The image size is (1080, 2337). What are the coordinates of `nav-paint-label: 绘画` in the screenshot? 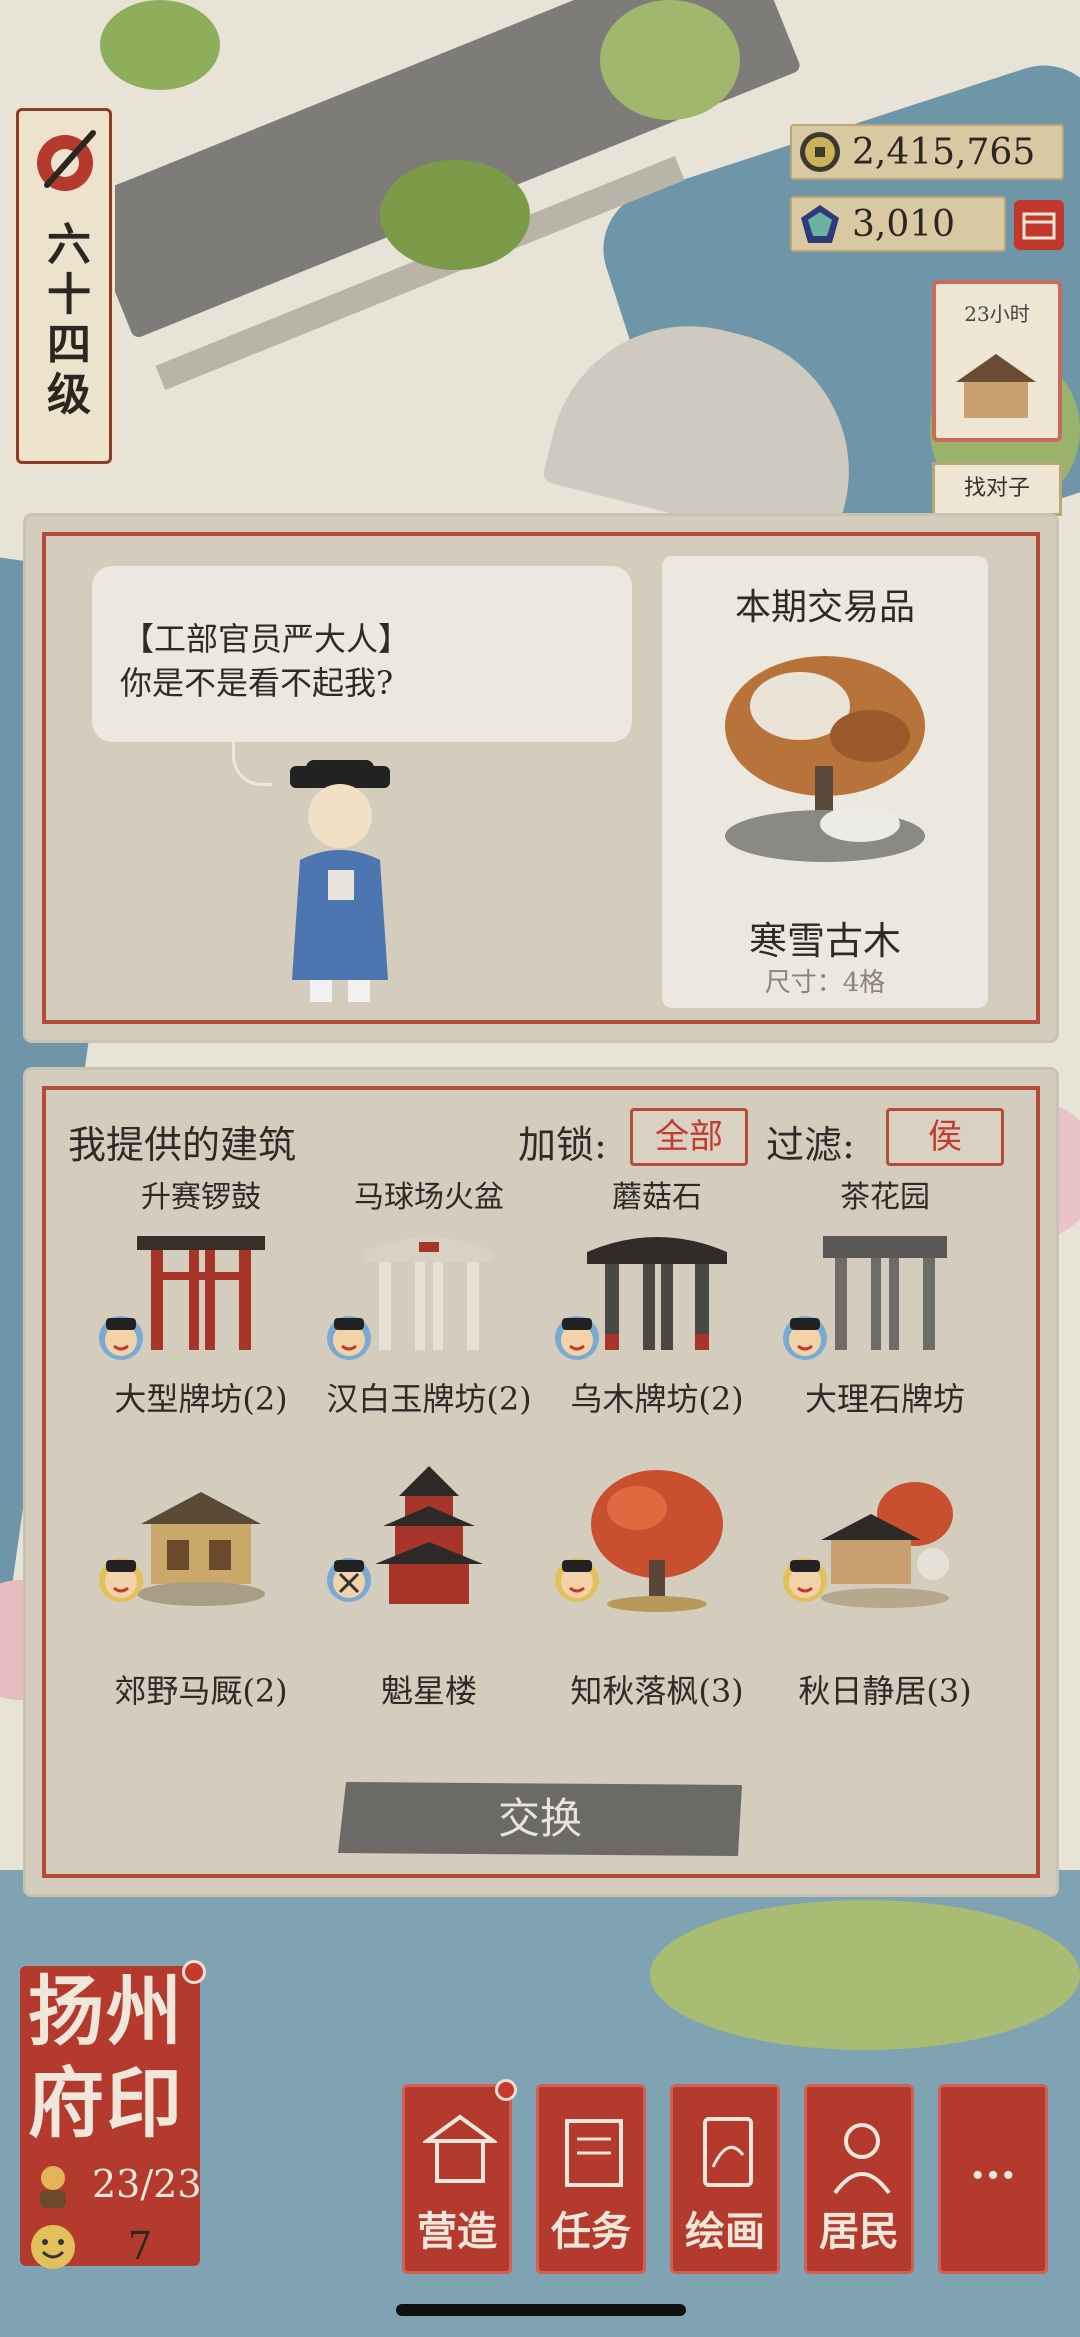 It's located at (725, 2231).